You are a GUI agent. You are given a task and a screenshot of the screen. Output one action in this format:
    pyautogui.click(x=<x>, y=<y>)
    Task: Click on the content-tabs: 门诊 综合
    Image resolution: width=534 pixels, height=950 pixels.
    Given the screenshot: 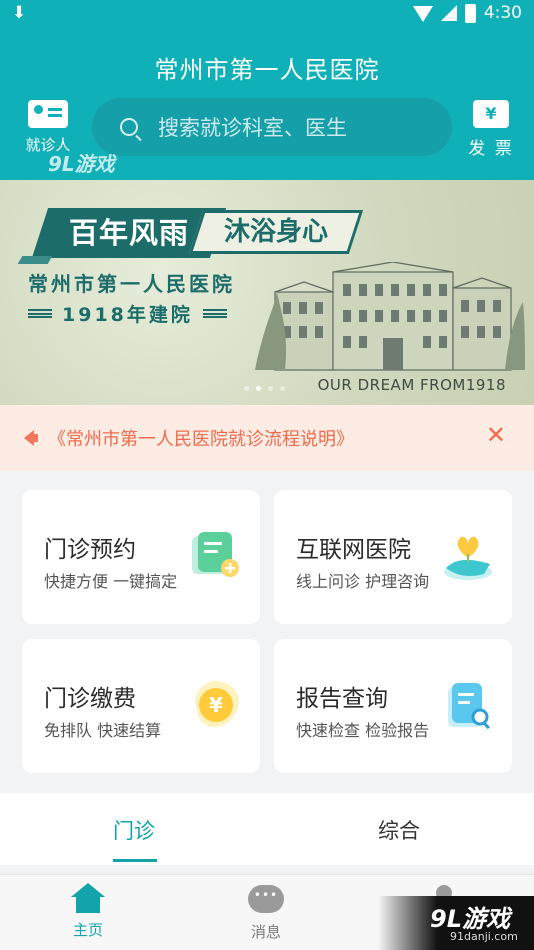 What is the action you would take?
    pyautogui.click(x=267, y=829)
    